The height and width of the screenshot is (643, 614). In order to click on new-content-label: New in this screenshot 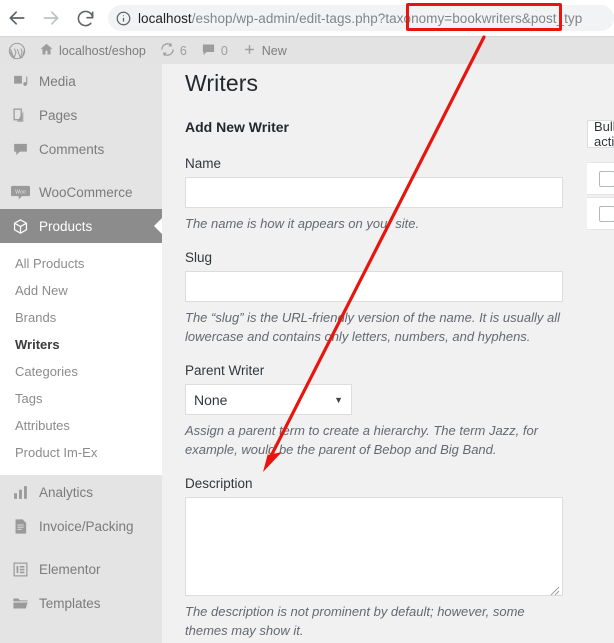, I will do `click(274, 50)`.